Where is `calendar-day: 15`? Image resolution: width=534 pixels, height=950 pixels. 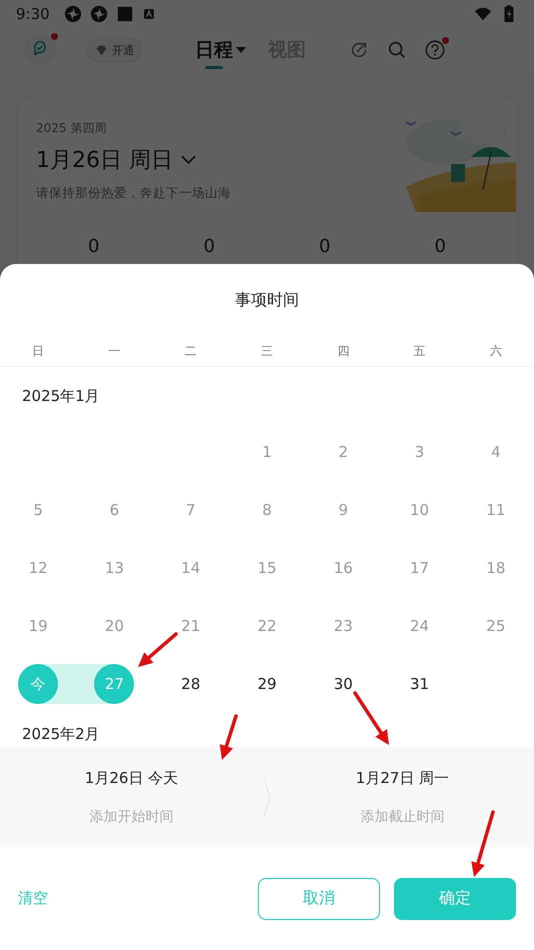 calendar-day: 15 is located at coordinates (266, 568).